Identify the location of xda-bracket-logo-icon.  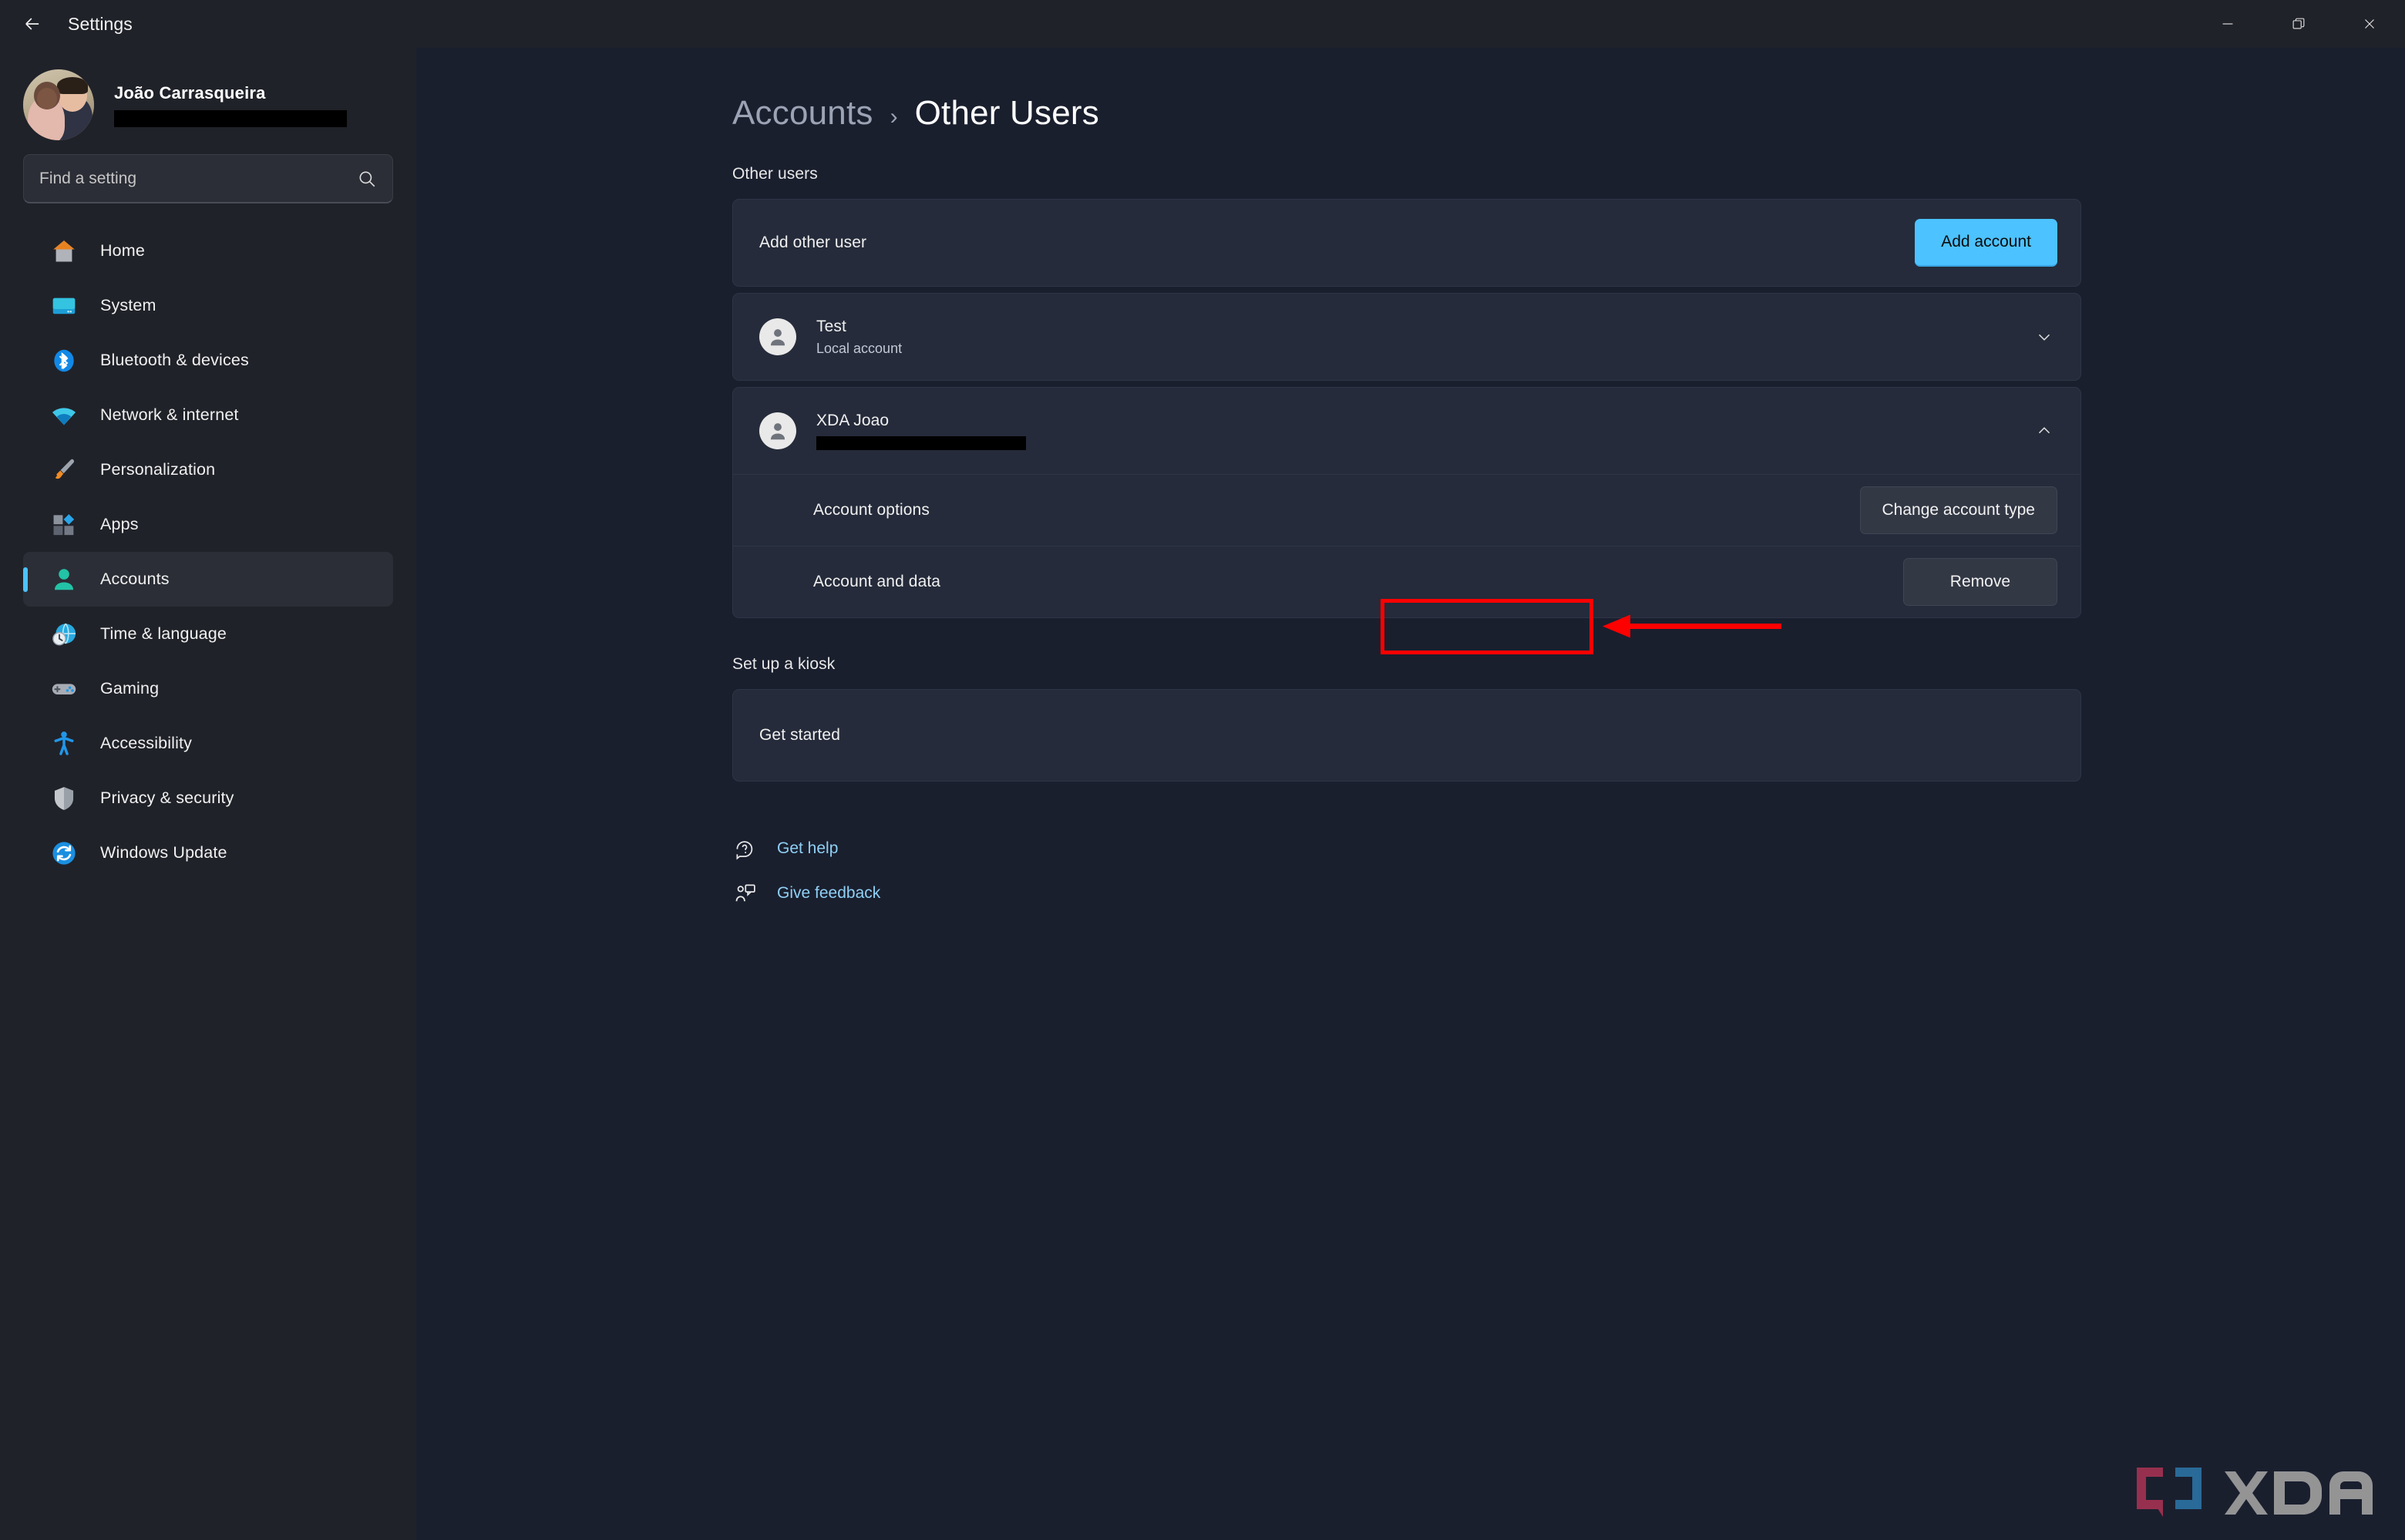
(2170, 1492).